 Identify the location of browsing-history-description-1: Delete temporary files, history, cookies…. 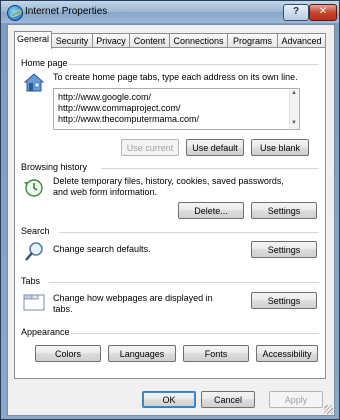
(168, 181).